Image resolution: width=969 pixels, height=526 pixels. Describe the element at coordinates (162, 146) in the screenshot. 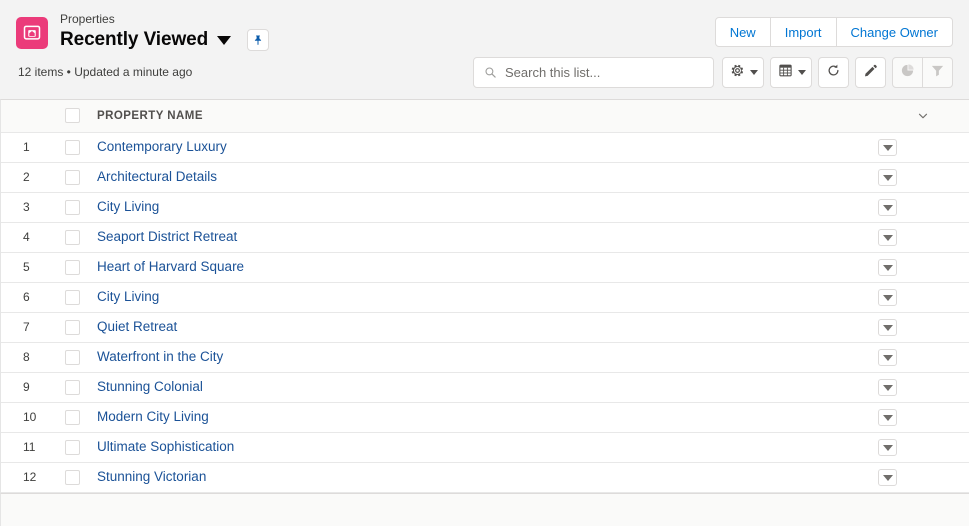

I see `property-name-link: Contemporary Luxury` at that location.